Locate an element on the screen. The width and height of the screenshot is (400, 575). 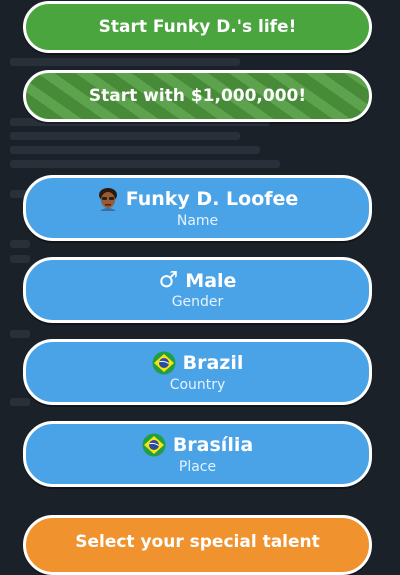
place-value: Brasília is located at coordinates (213, 445).